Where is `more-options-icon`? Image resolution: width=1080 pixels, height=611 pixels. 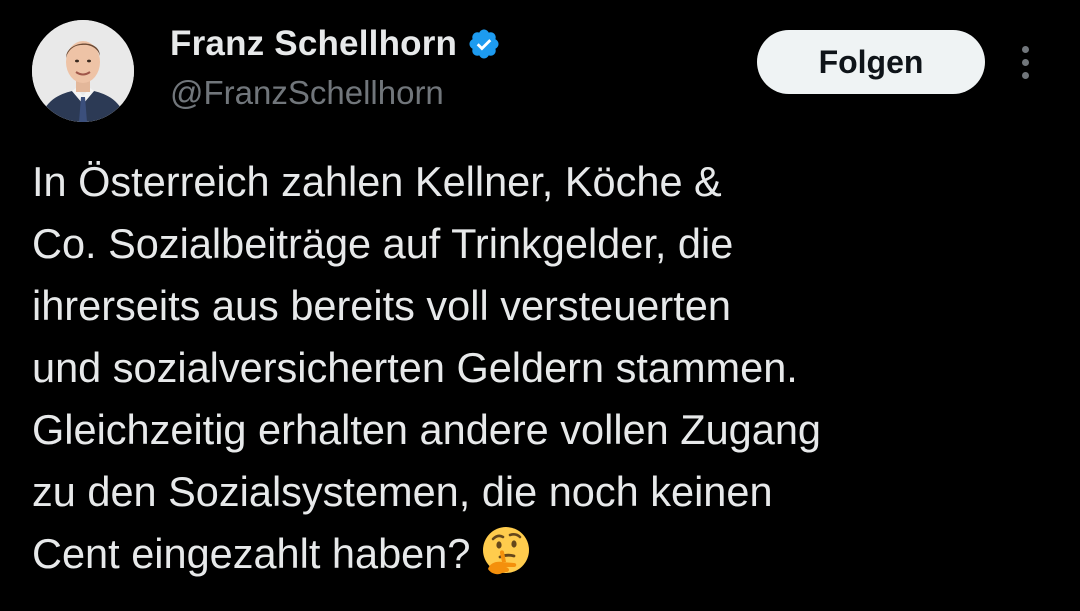 more-options-icon is located at coordinates (1025, 62).